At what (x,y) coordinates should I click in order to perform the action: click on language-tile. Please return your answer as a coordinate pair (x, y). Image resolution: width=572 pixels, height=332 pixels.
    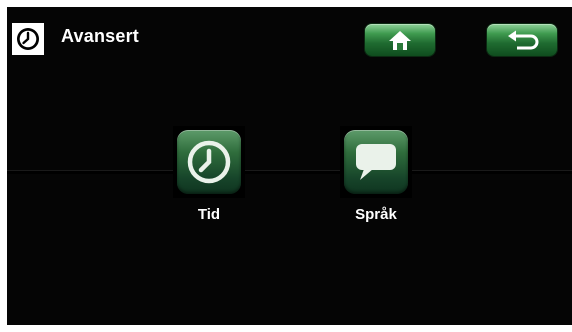
    Looking at the image, I should click on (376, 162).